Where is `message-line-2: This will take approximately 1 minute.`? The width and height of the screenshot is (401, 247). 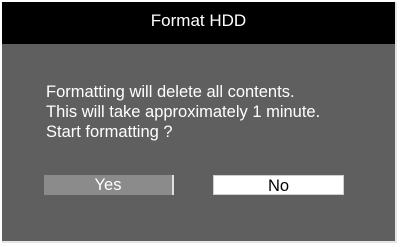
message-line-2: This will take approximately 1 minute. is located at coordinates (183, 112).